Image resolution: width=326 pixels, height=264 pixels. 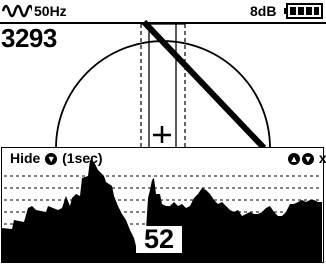 I want to click on hide-control: Hide ▼ (1sec), so click(x=56, y=158).